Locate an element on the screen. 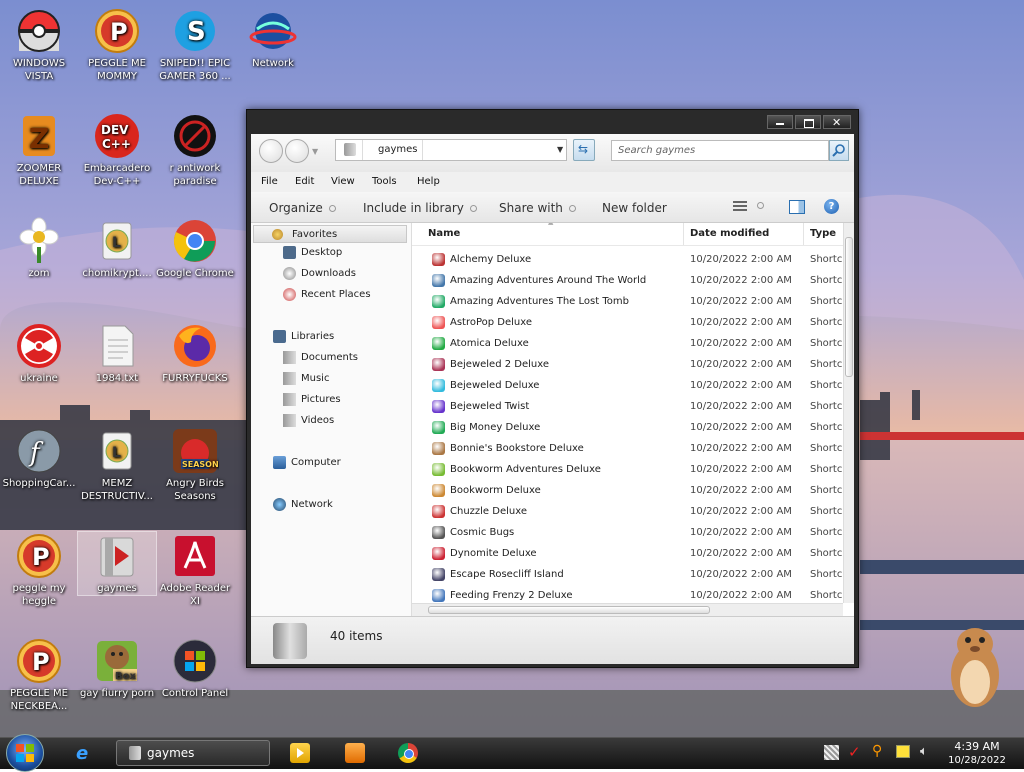 The height and width of the screenshot is (772, 1024). menu-view: View is located at coordinates (343, 181).